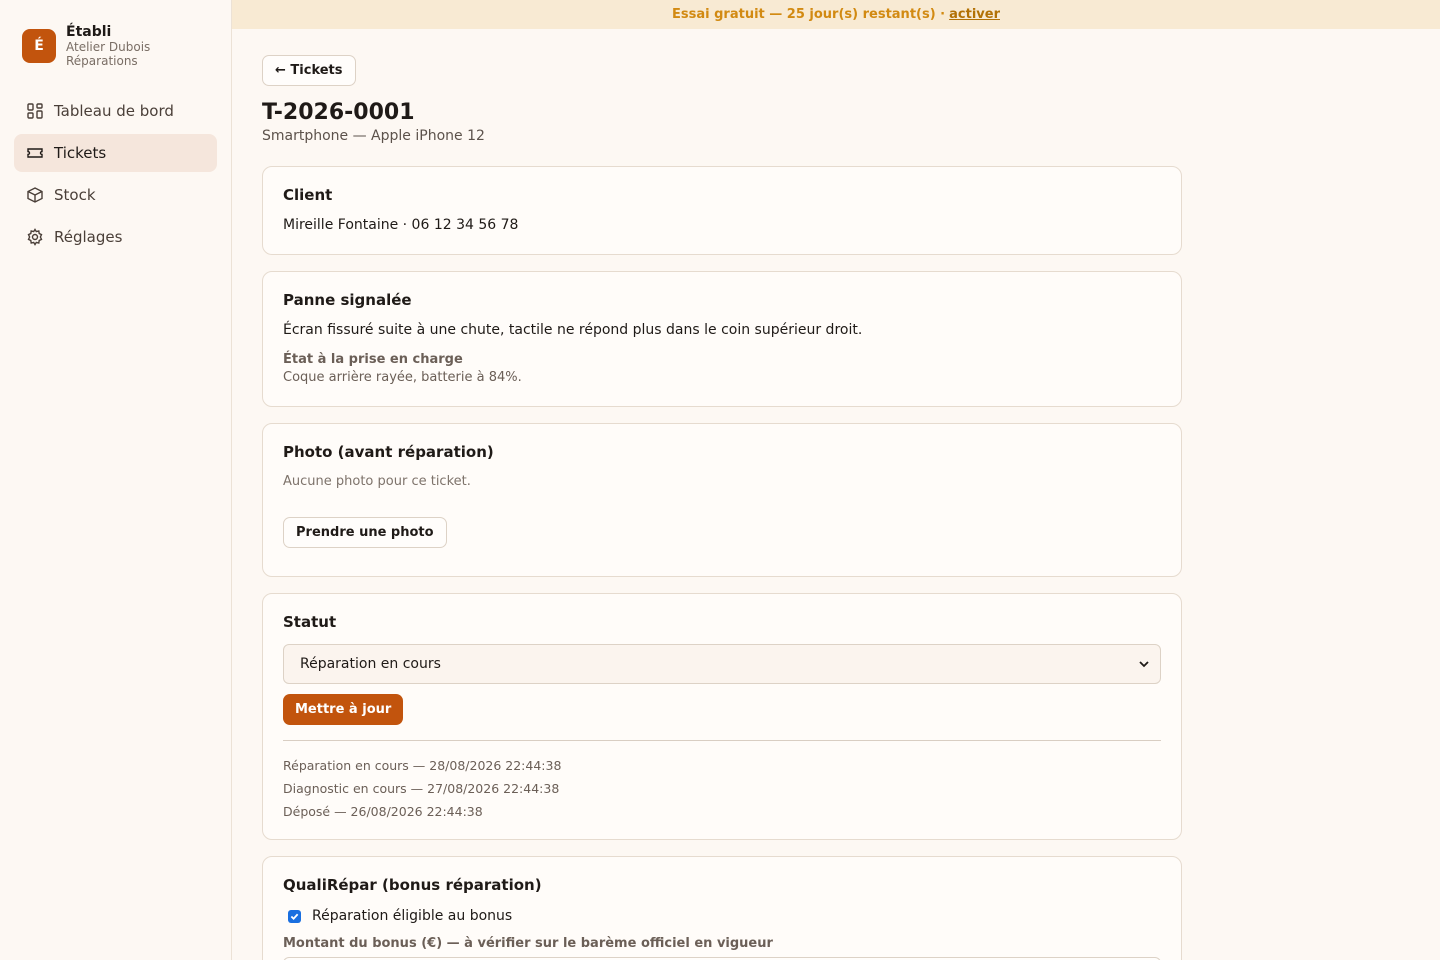  What do you see at coordinates (115, 195) in the screenshot?
I see `sidebar-item-stock: Stock` at bounding box center [115, 195].